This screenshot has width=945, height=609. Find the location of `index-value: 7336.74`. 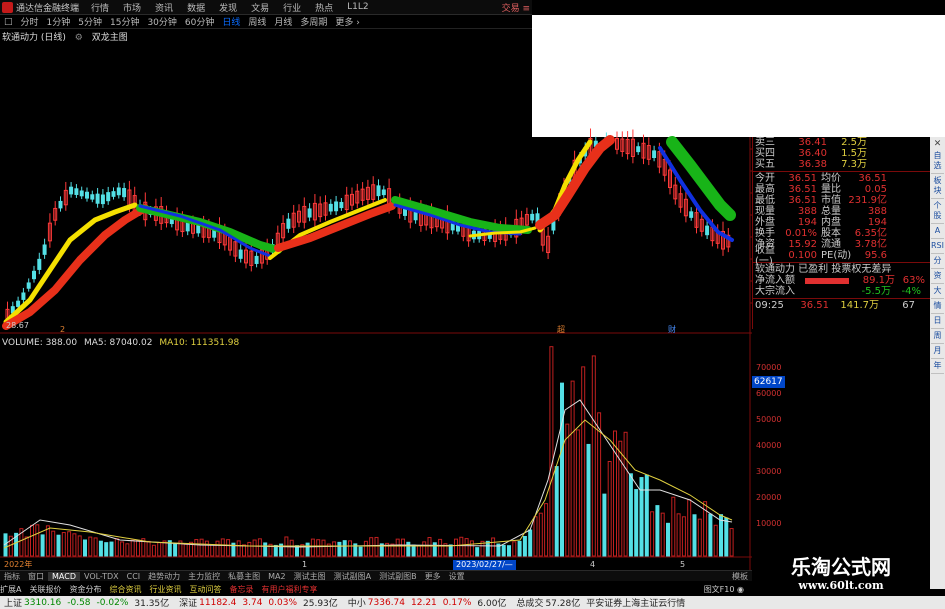

index-value: 7336.74 is located at coordinates (386, 602).